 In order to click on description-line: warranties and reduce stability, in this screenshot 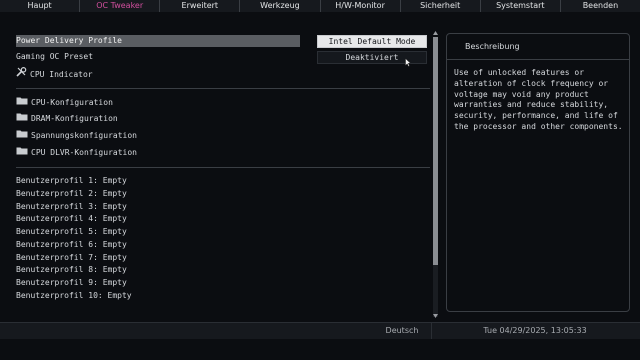, I will do `click(531, 105)`.